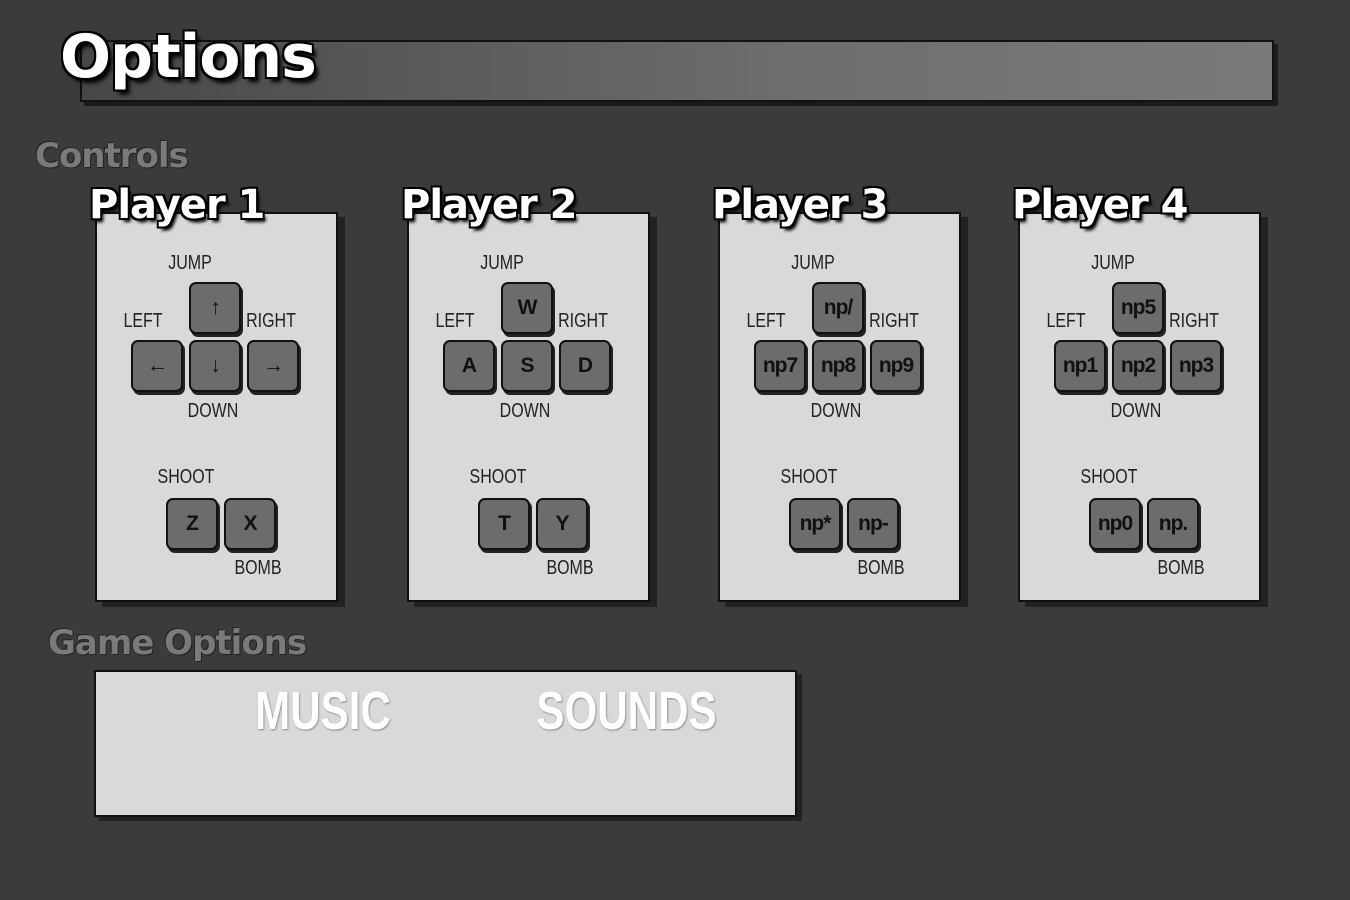  Describe the element at coordinates (469, 366) in the screenshot. I see `left-key-button: A` at that location.